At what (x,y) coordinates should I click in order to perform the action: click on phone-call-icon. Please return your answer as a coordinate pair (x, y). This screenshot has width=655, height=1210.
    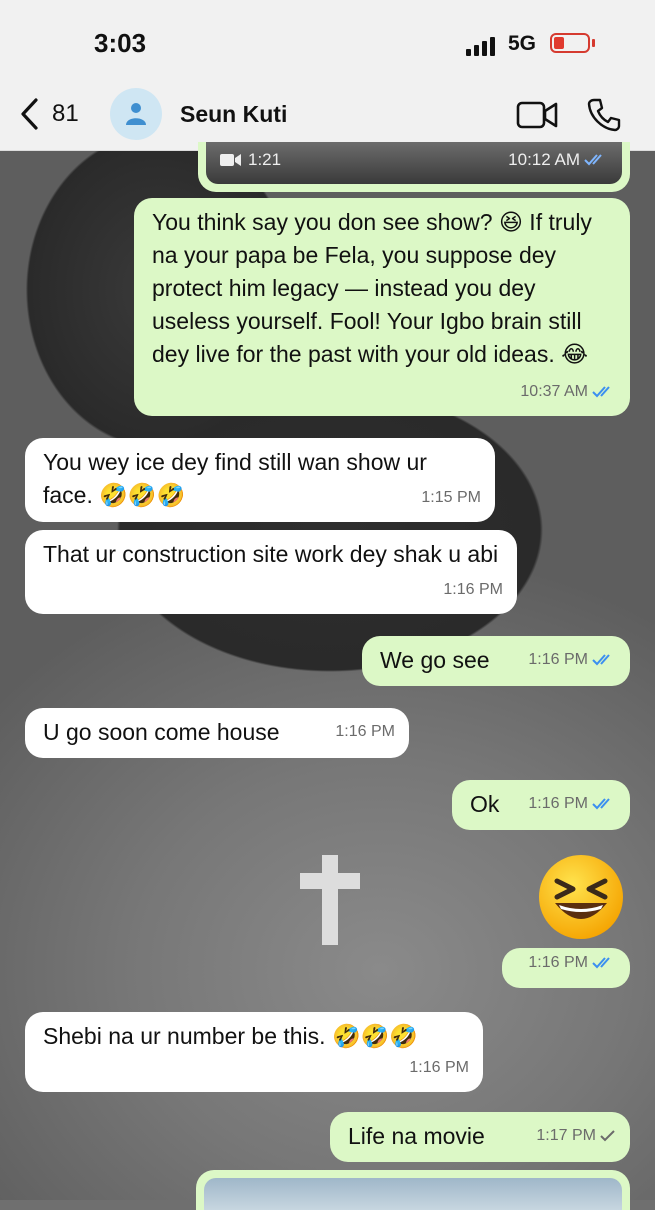
    Looking at the image, I should click on (604, 115).